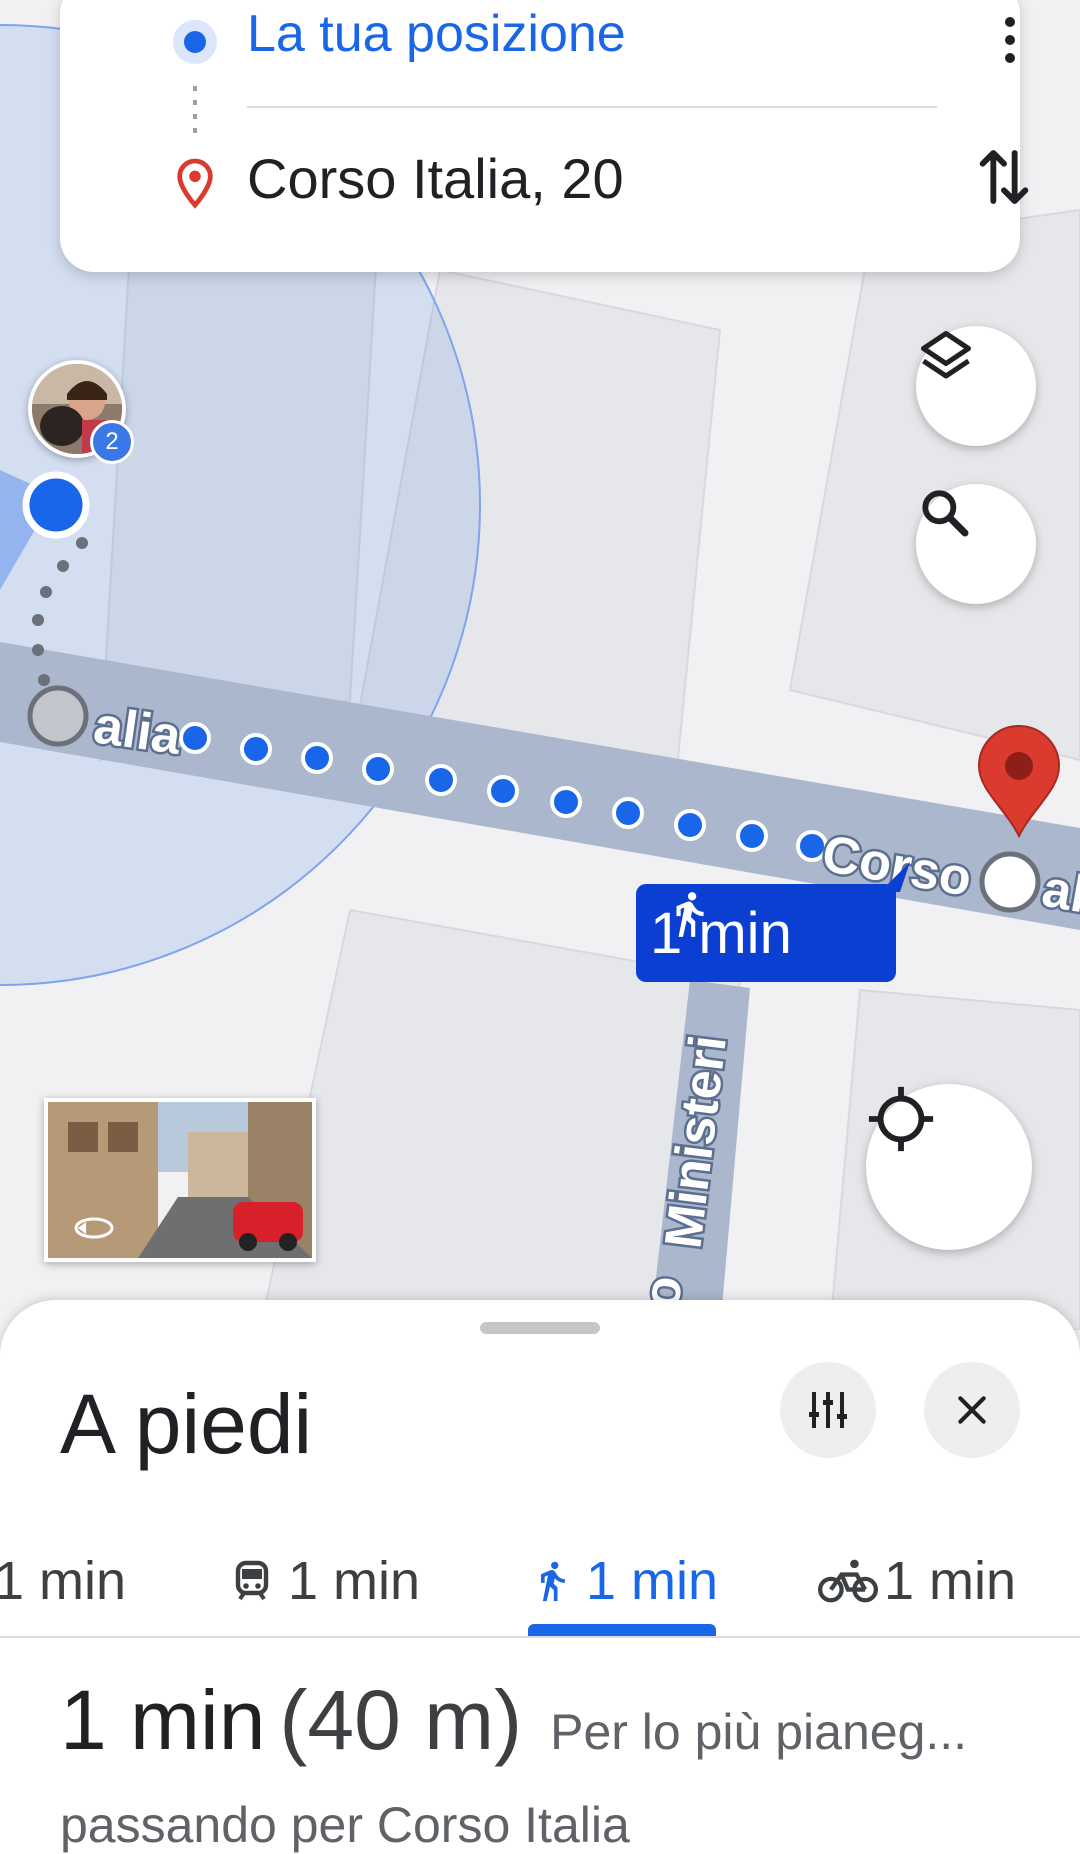 This screenshot has width=1080, height=1854. I want to click on origin-location-icon, so click(195, 42).